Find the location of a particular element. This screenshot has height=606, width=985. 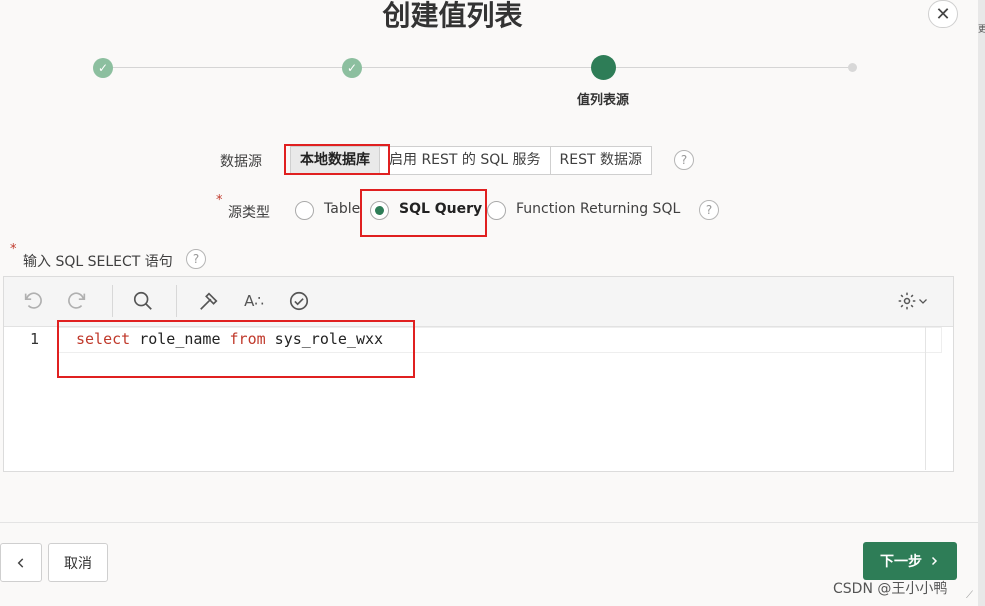

cancel-button: 取消 is located at coordinates (78, 562).